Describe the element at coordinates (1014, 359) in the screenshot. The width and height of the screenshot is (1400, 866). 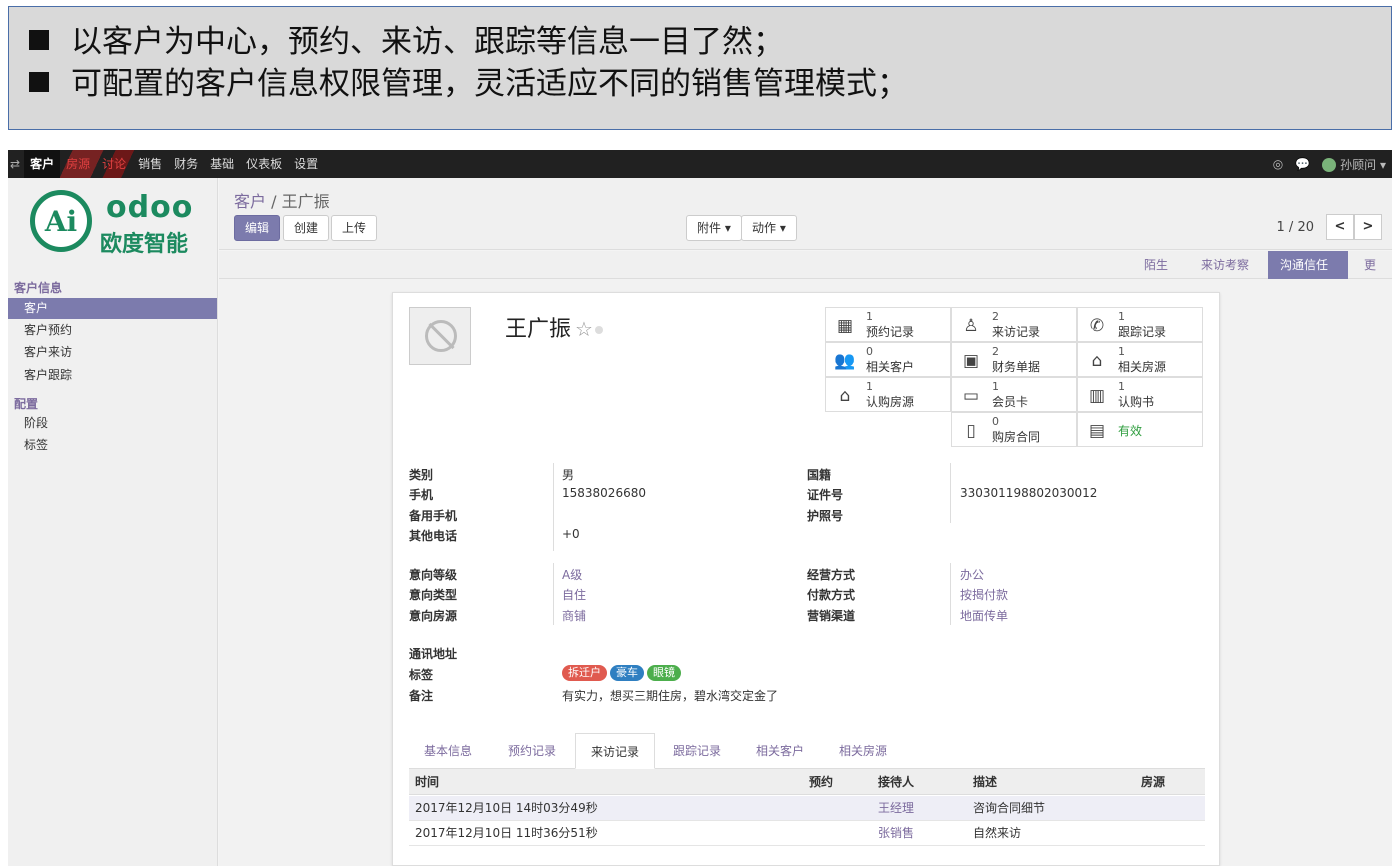
I see `smart-button-finance: ▣ 2 财务单据` at that location.